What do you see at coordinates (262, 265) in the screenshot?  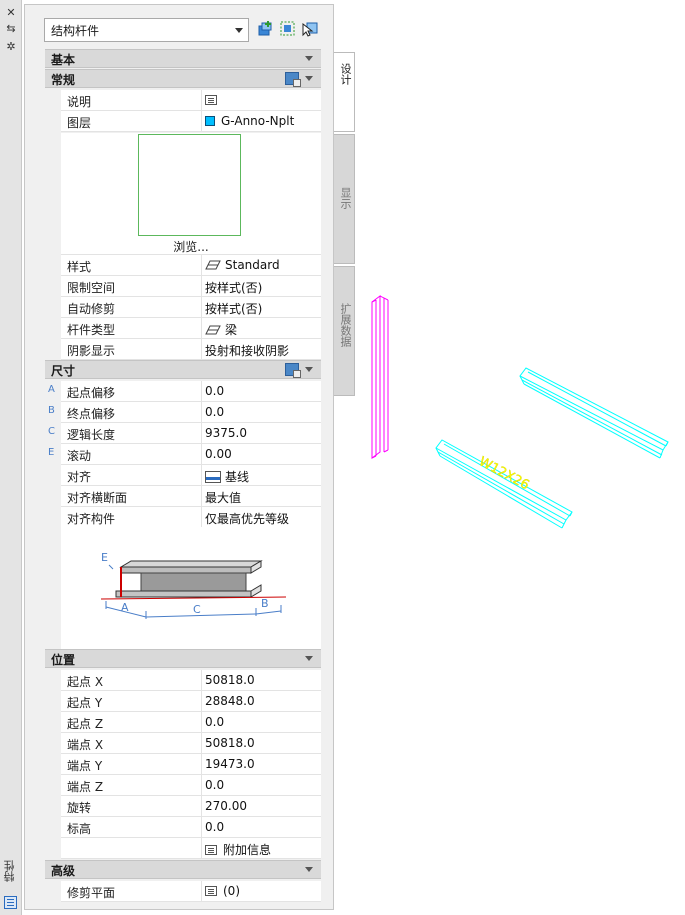 I see `style-value: Standard` at bounding box center [262, 265].